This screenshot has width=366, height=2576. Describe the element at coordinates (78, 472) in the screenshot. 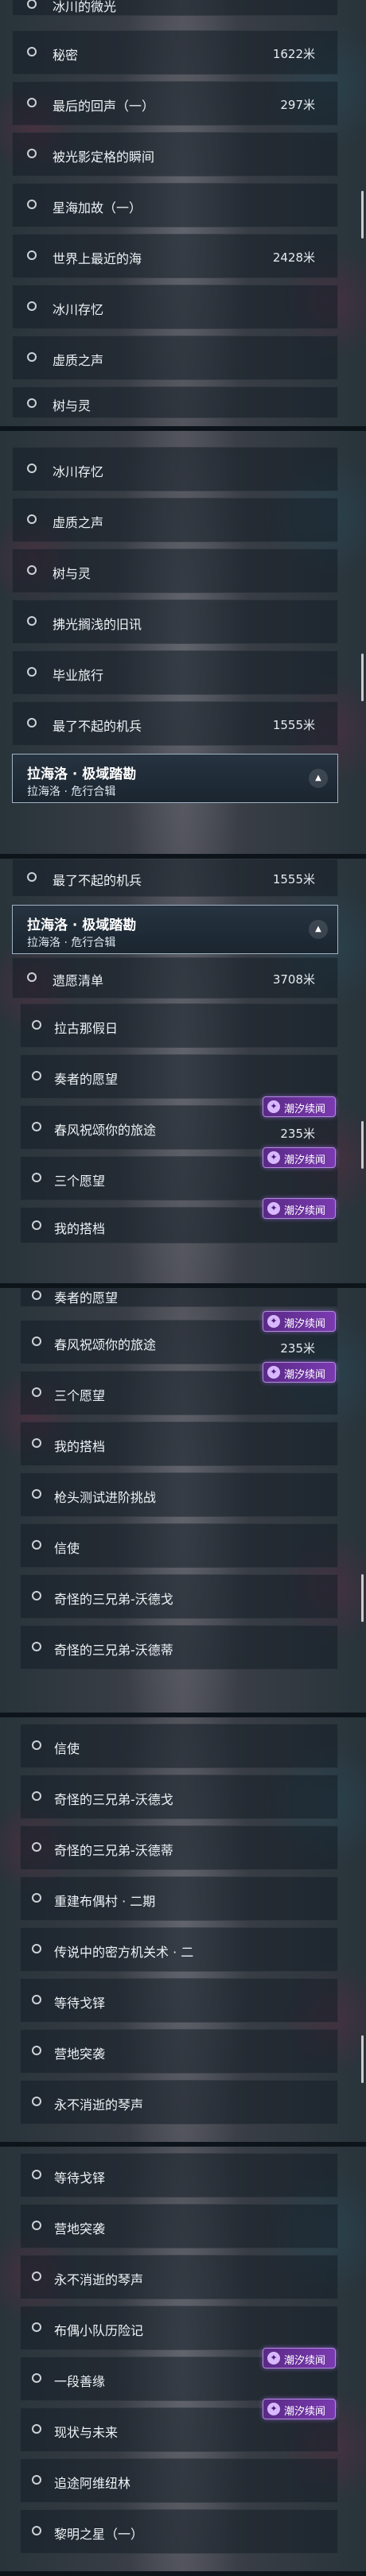

I see `quest-label: 冰川存忆` at that location.